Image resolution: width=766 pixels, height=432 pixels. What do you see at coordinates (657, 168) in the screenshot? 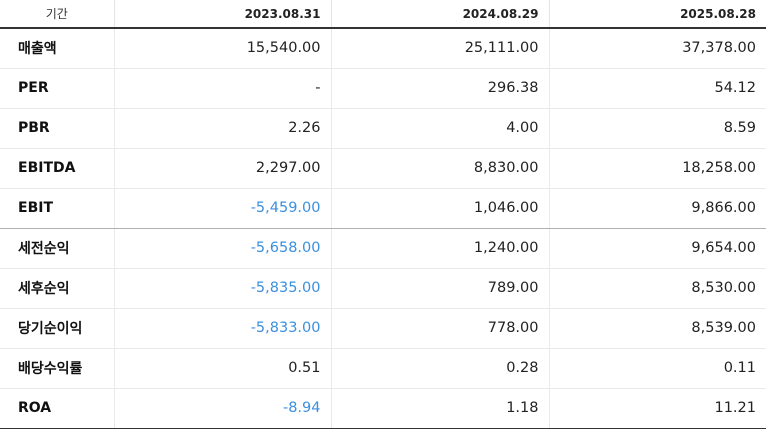
I see `cell-value: 18,258.00` at bounding box center [657, 168].